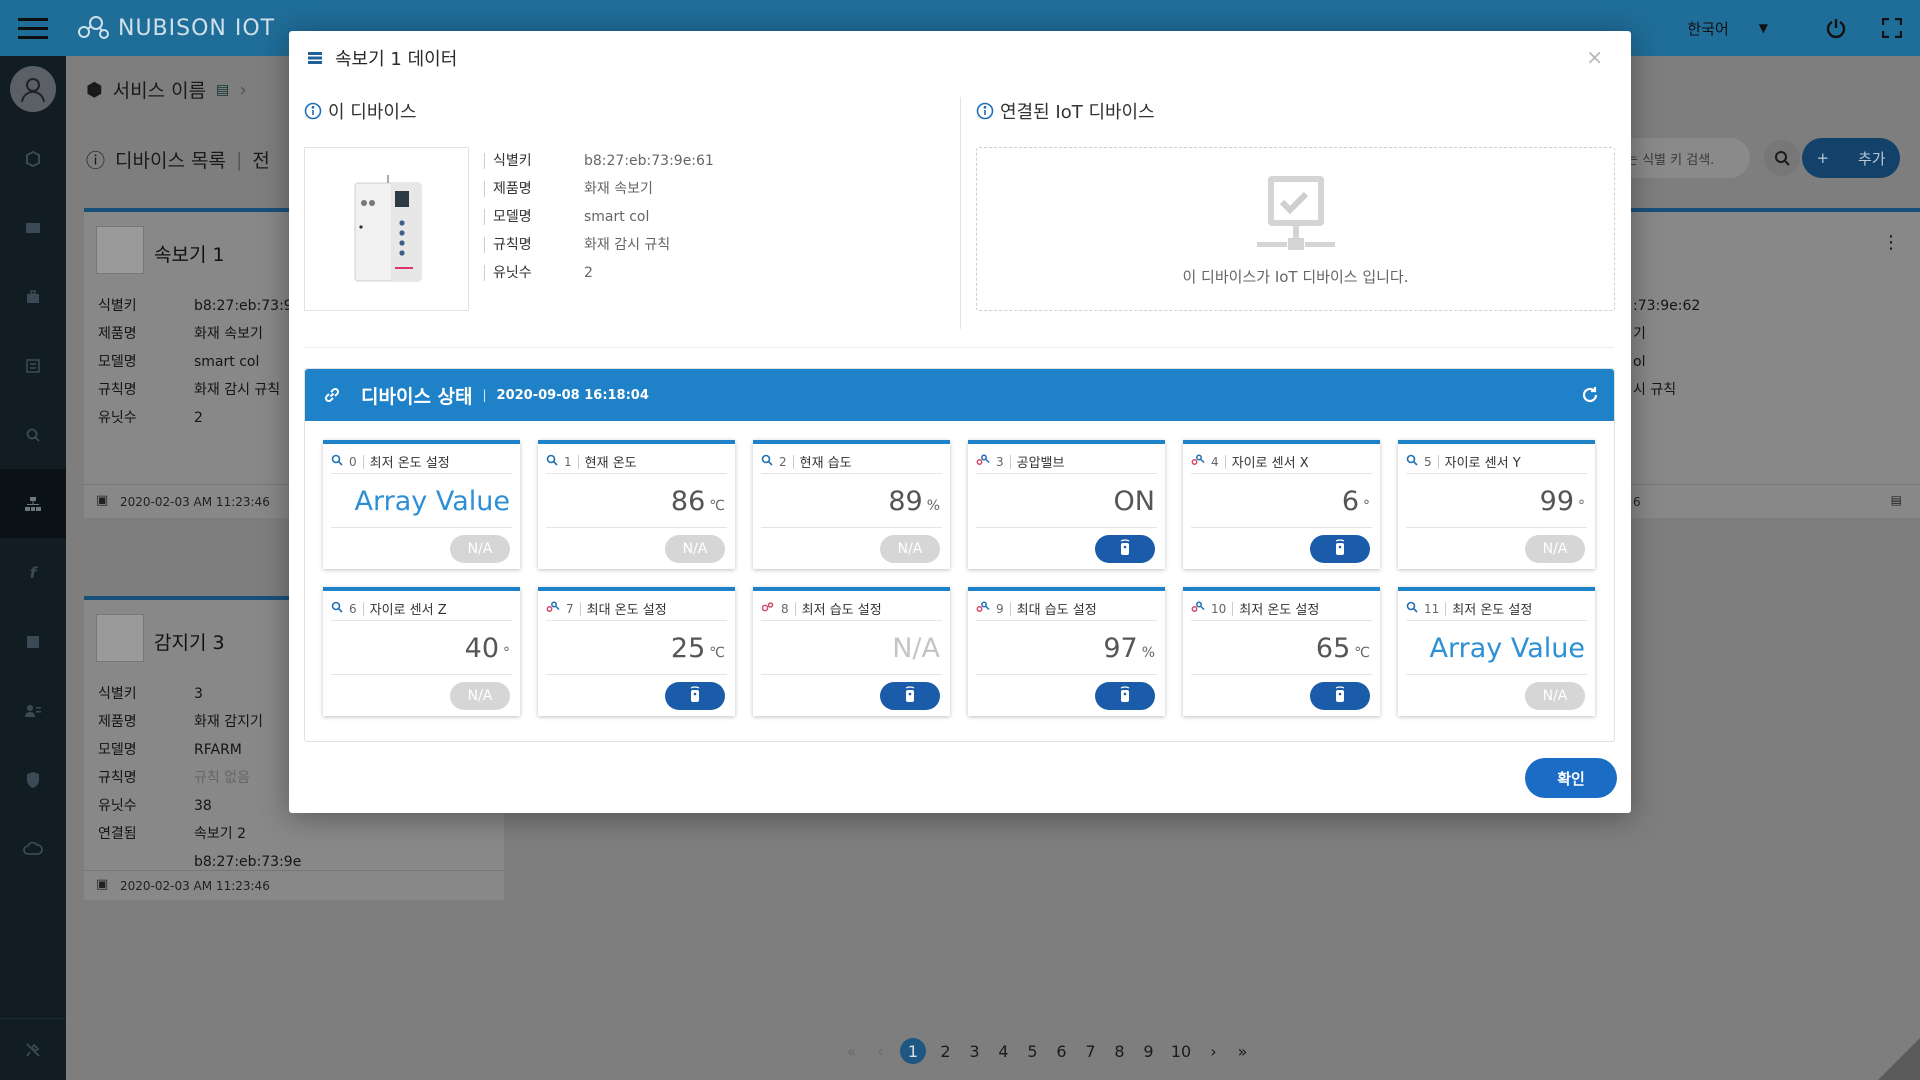 This screenshot has height=1080, width=1920. Describe the element at coordinates (222, 90) in the screenshot. I see `clipboard-icon: ▤` at that location.